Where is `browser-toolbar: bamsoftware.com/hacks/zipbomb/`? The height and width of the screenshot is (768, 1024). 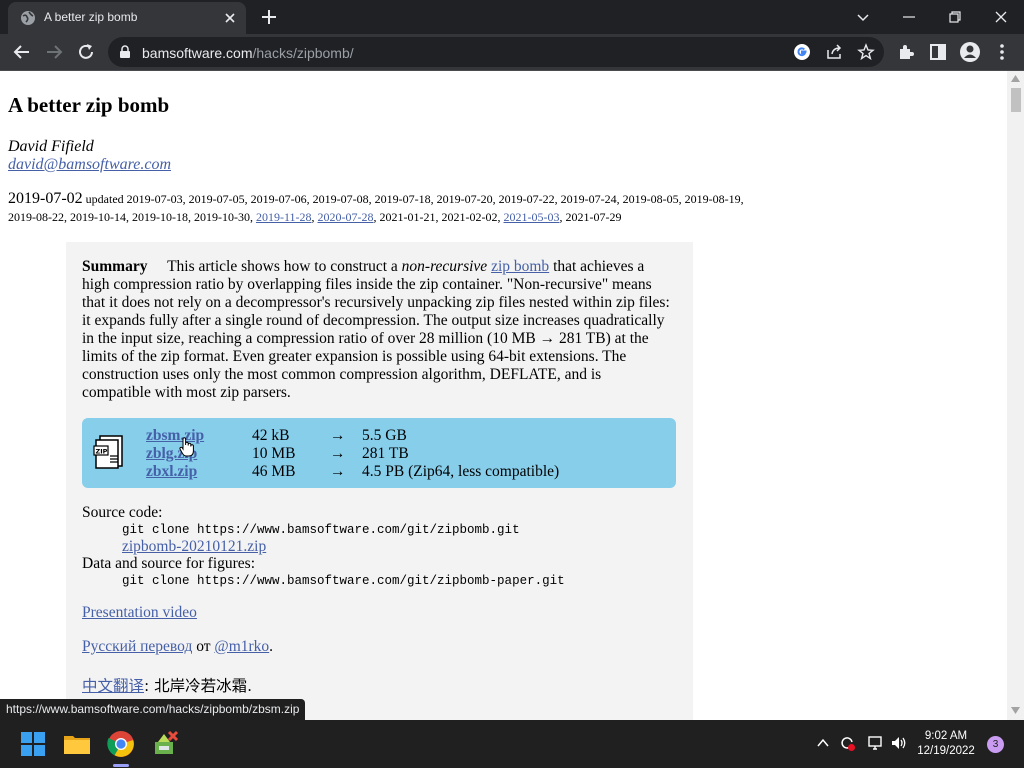 browser-toolbar: bamsoftware.com/hacks/zipbomb/ is located at coordinates (512, 52).